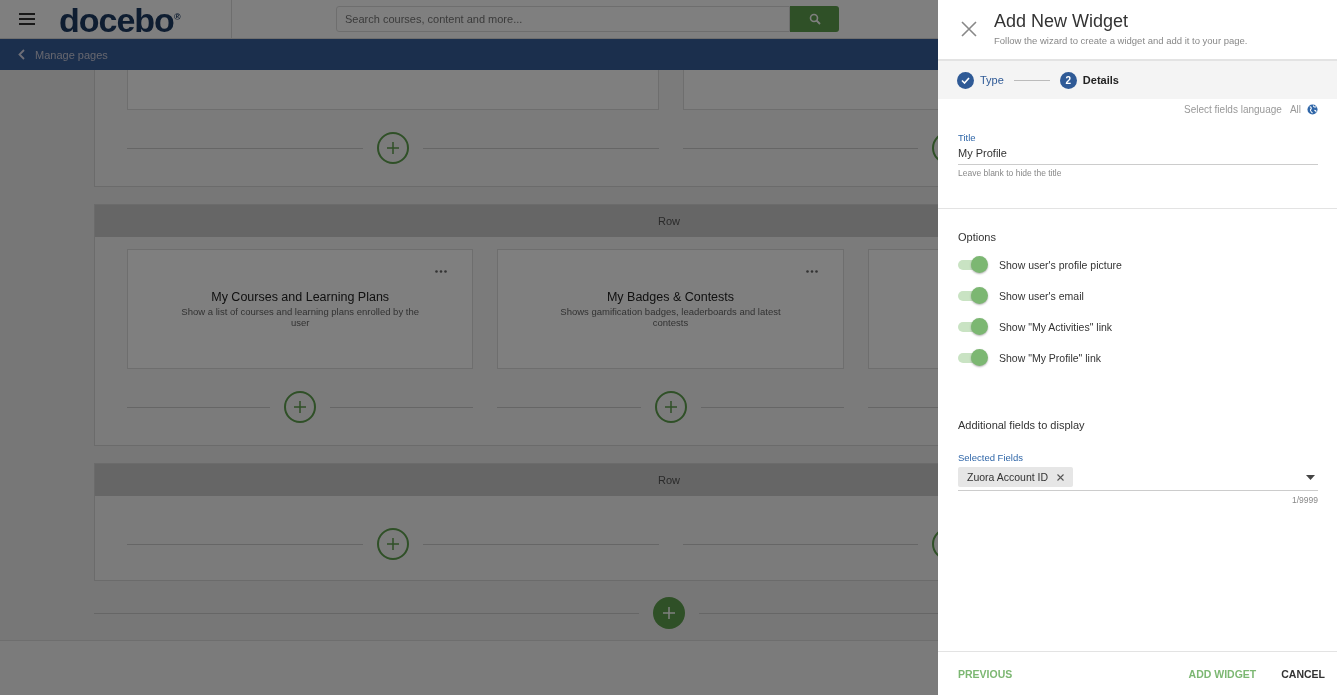 This screenshot has width=1337, height=695. Describe the element at coordinates (670, 317) in the screenshot. I see `widget-description: Shows gamification badges, leaderboards and latest contests` at that location.